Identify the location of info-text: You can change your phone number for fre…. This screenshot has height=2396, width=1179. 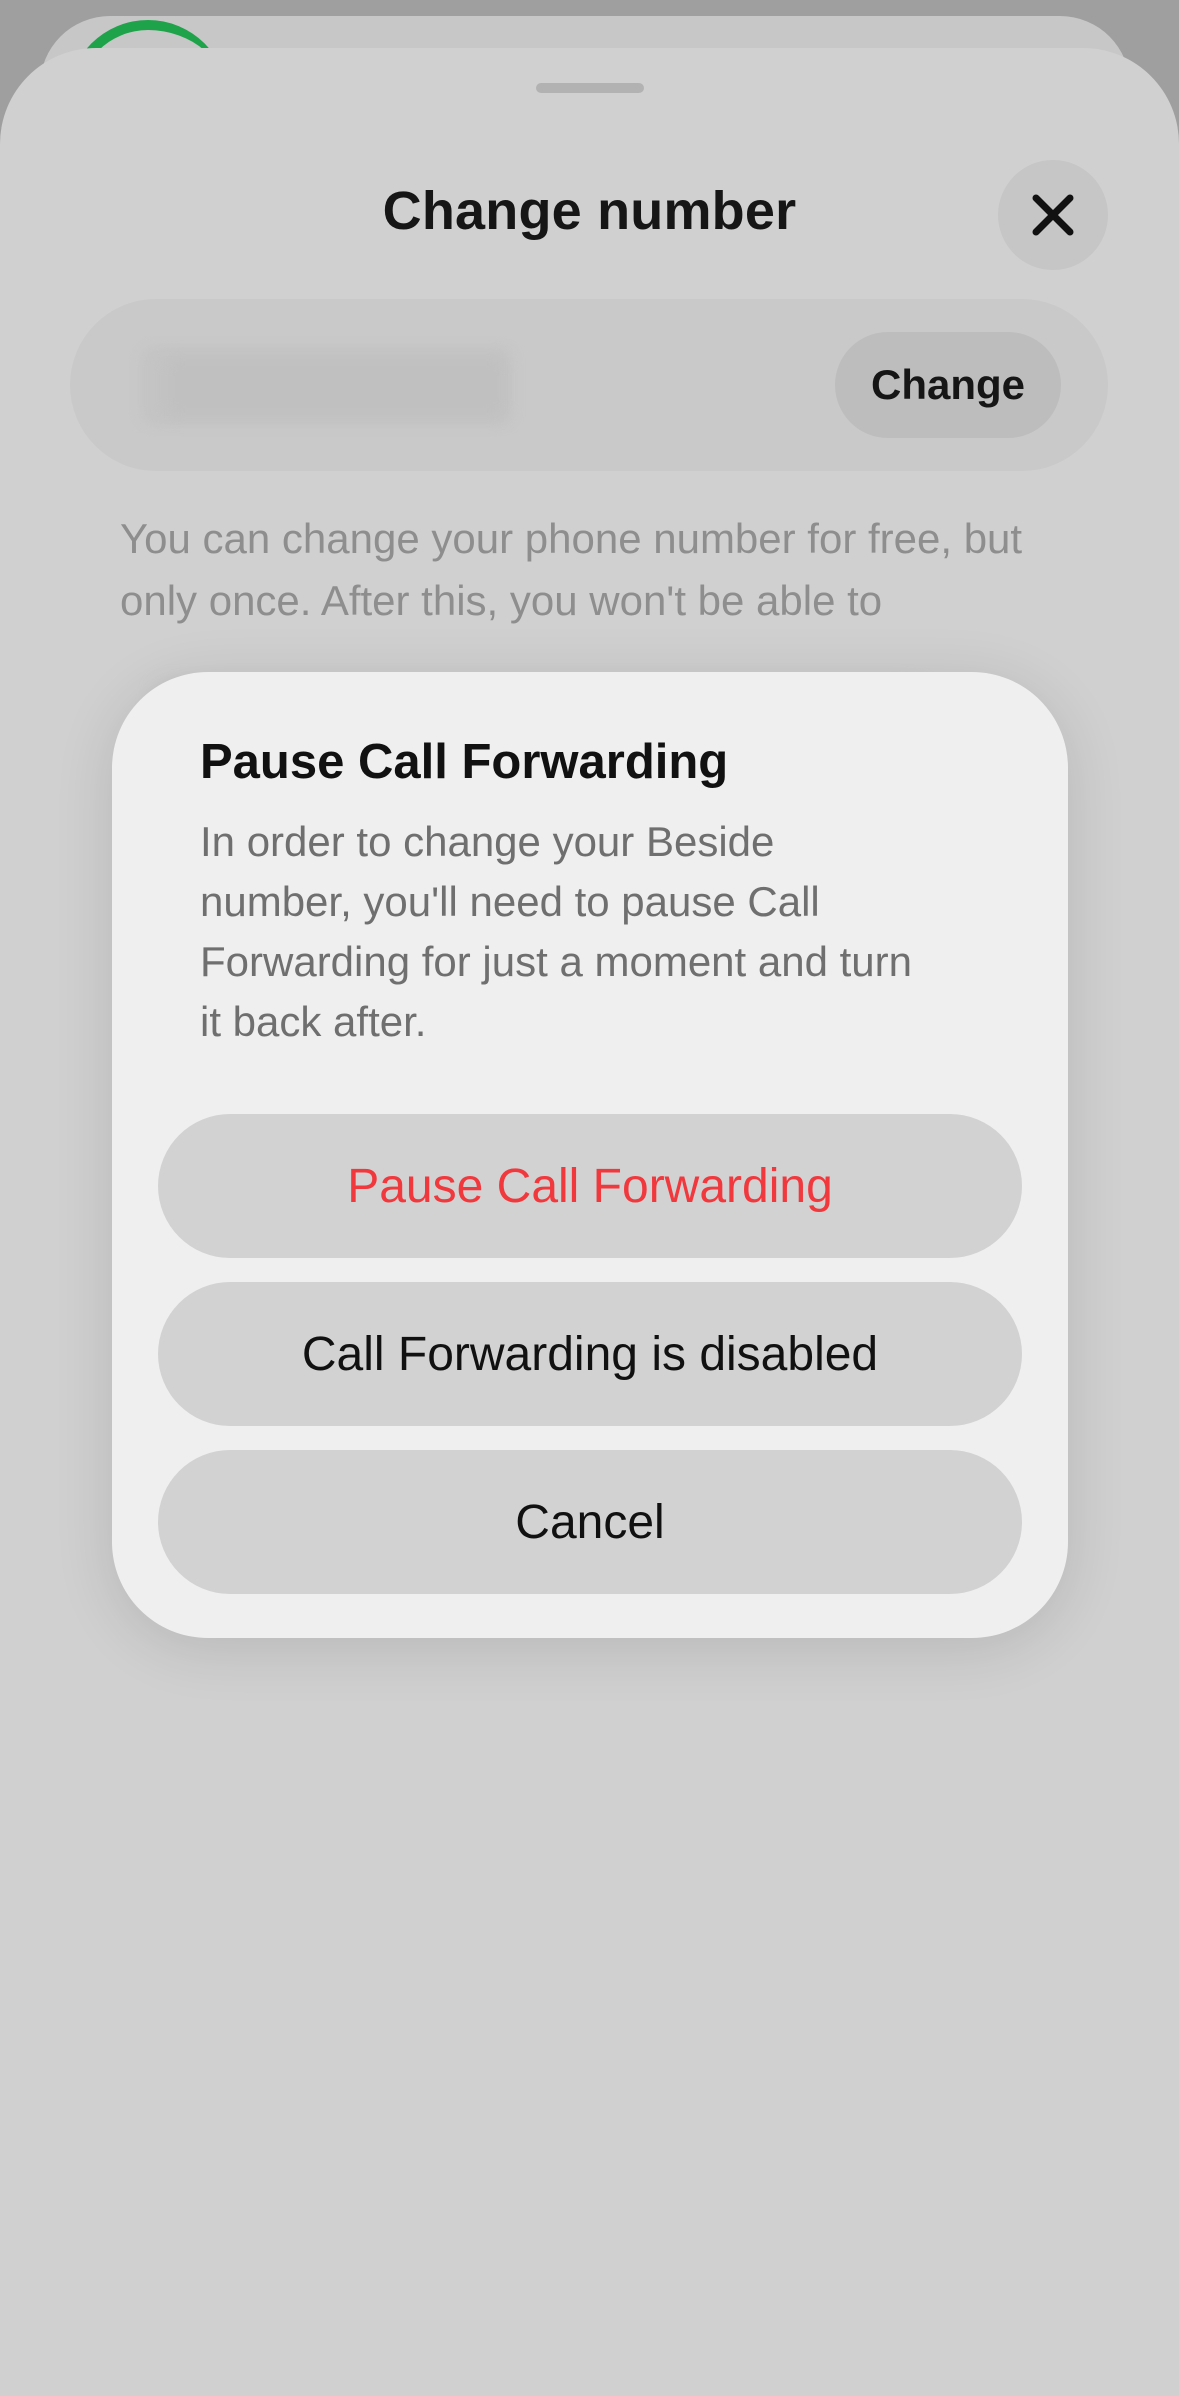
(571, 569).